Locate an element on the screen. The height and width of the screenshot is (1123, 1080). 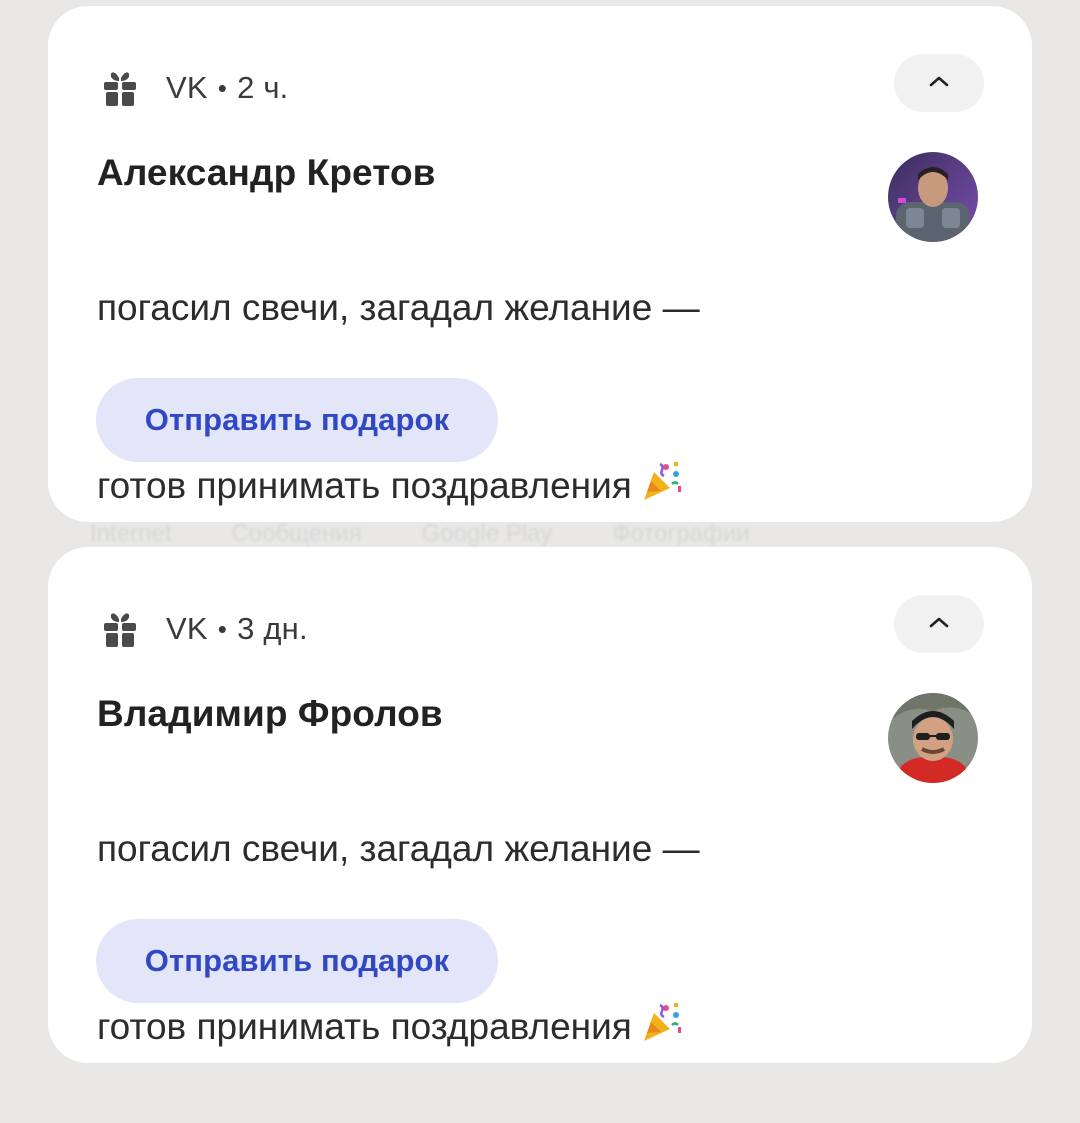
notification-time: 3 дн. is located at coordinates (272, 628).